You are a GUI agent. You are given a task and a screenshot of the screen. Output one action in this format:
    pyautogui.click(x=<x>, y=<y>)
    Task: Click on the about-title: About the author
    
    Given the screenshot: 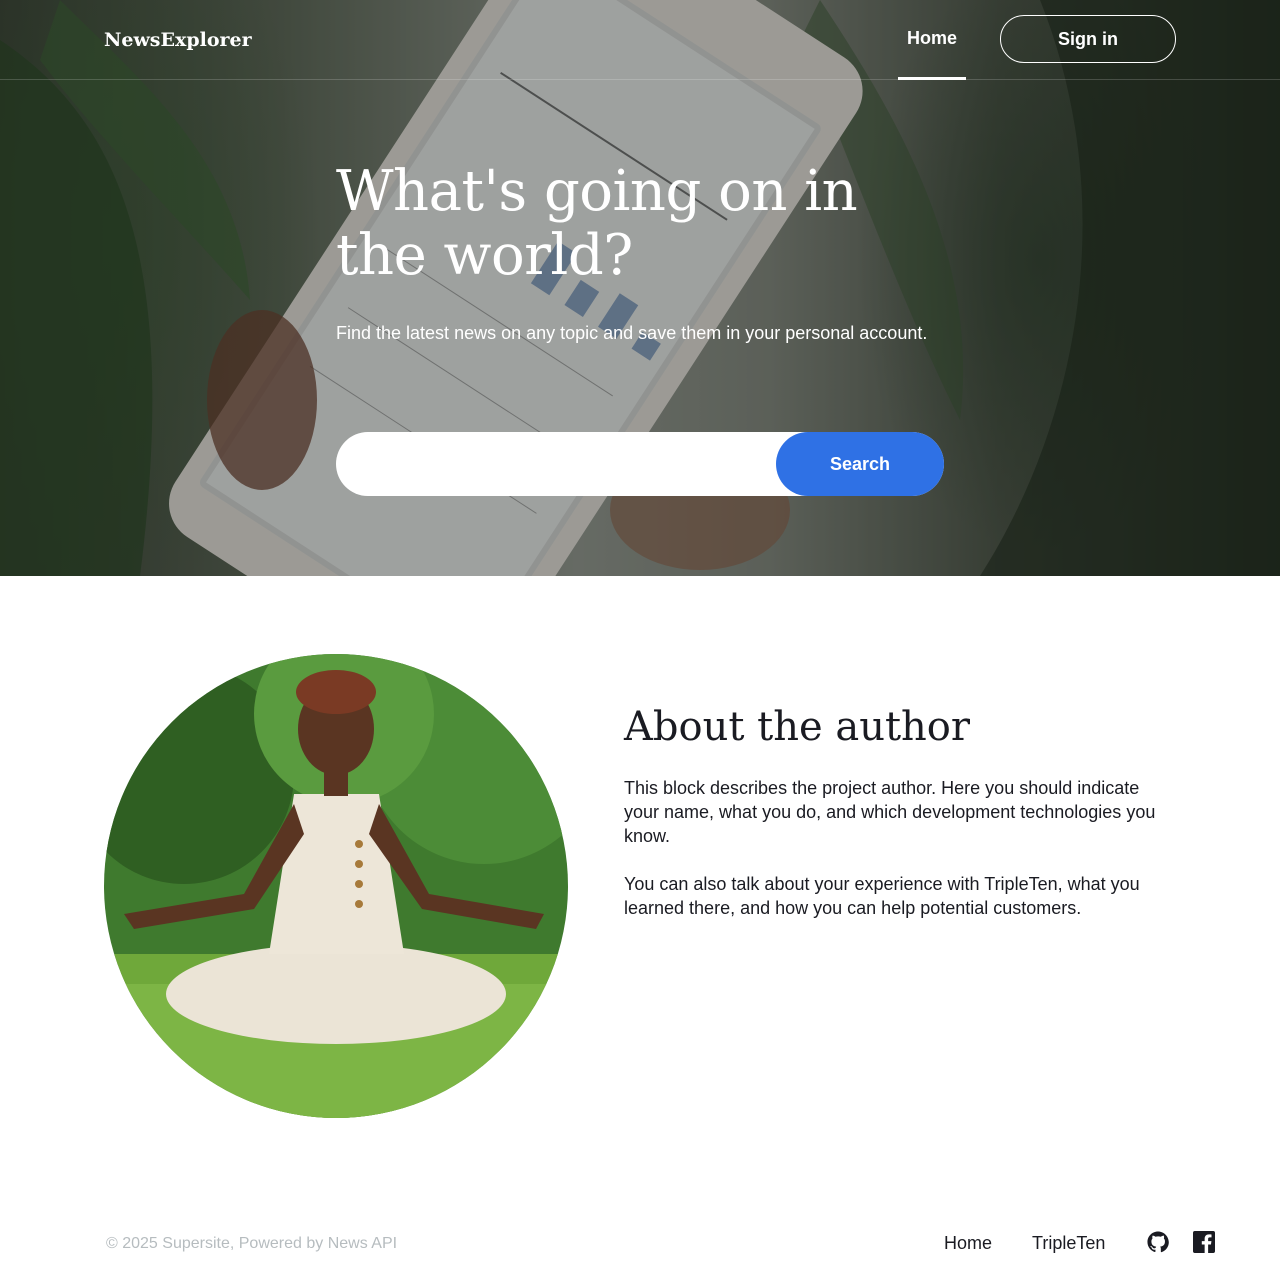 What is the action you would take?
    pyautogui.click(x=797, y=727)
    